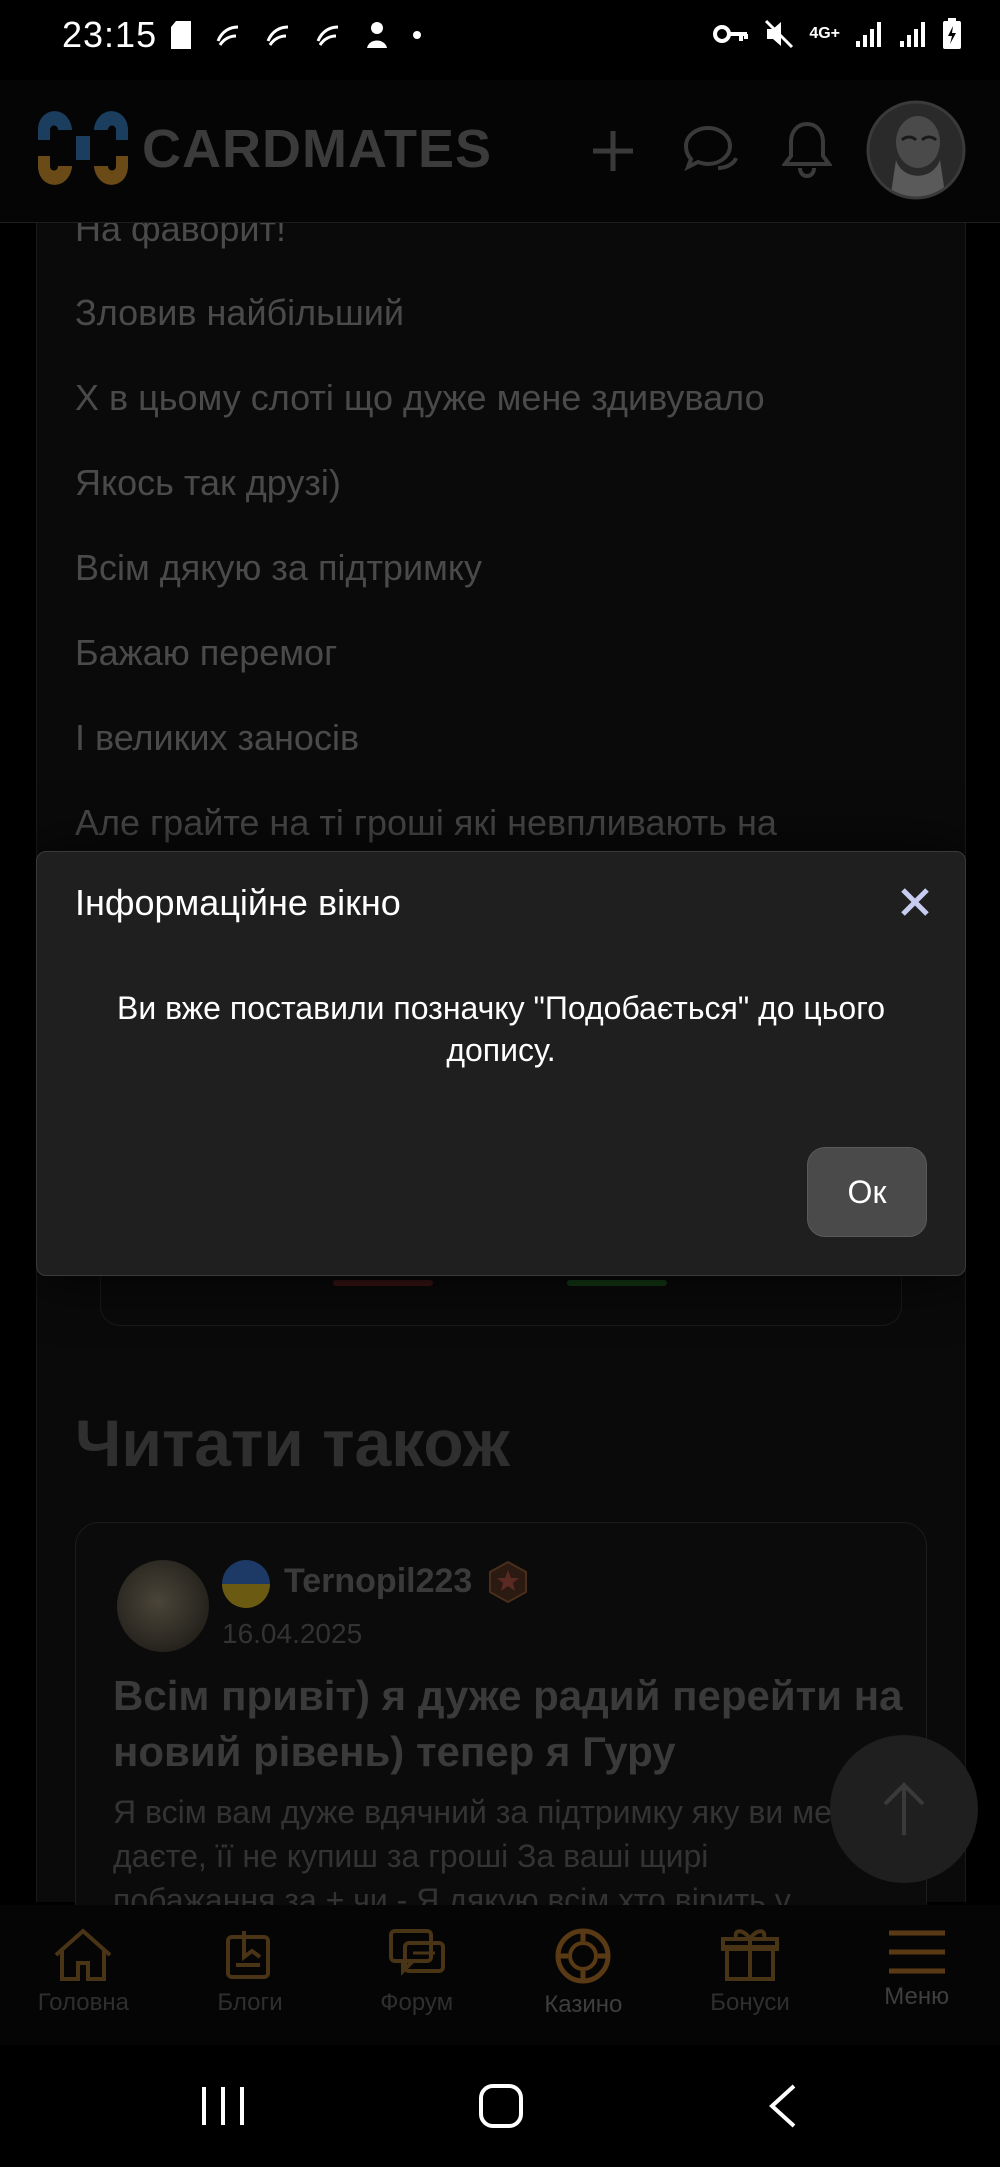 The image size is (1000, 2167). Describe the element at coordinates (246, 1584) in the screenshot. I see `ukraine-flag-icon` at that location.